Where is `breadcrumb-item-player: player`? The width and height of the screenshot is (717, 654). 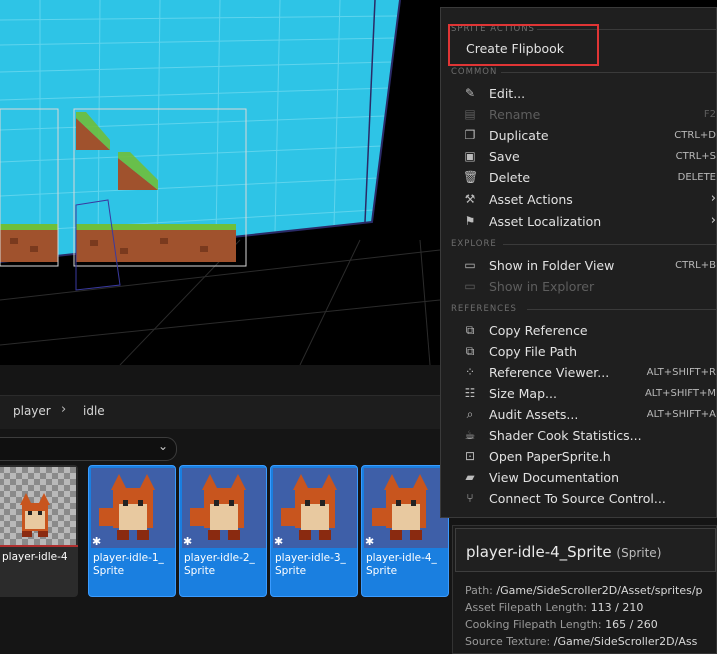 breadcrumb-item-player: player is located at coordinates (32, 411).